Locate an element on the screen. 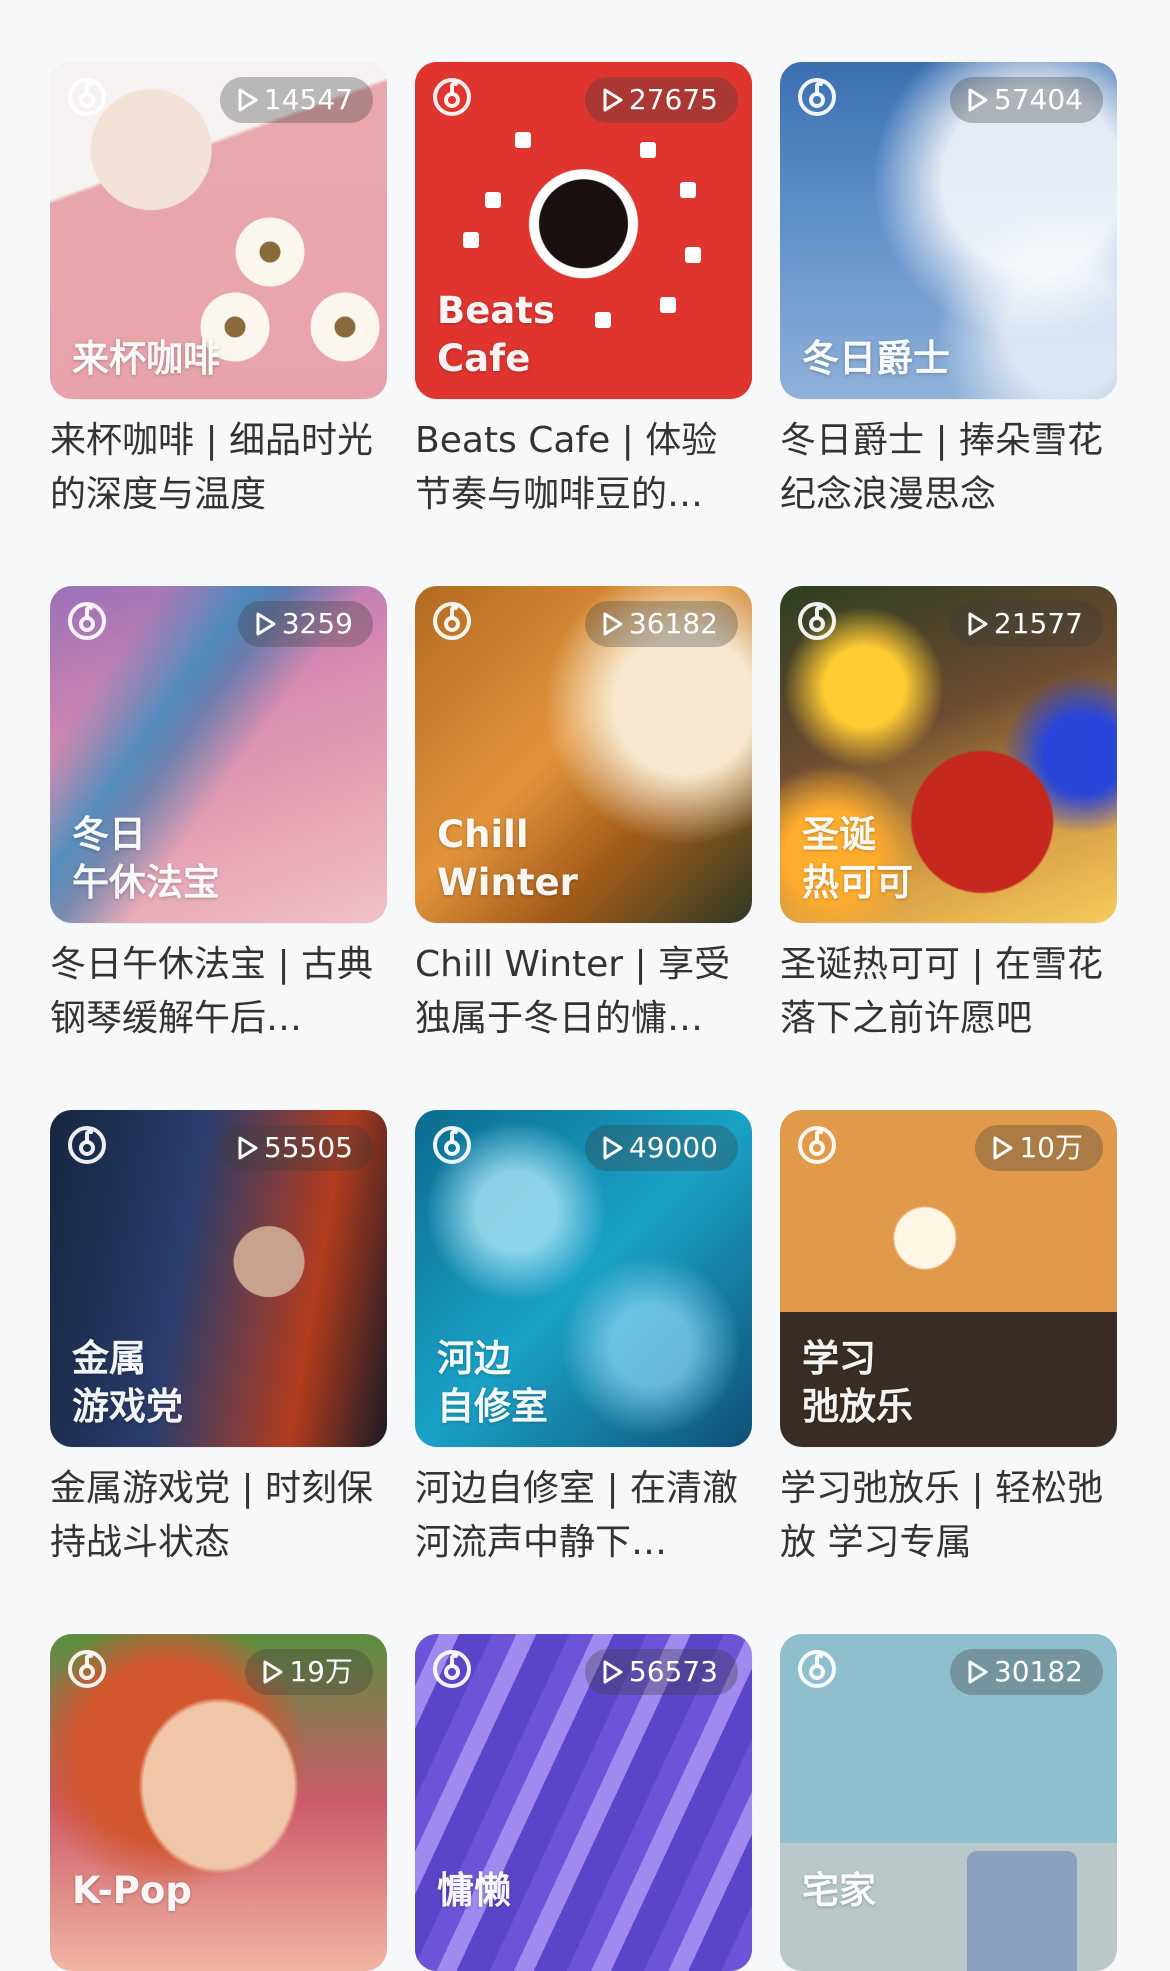  play-count: 10万 is located at coordinates (1051, 1147).